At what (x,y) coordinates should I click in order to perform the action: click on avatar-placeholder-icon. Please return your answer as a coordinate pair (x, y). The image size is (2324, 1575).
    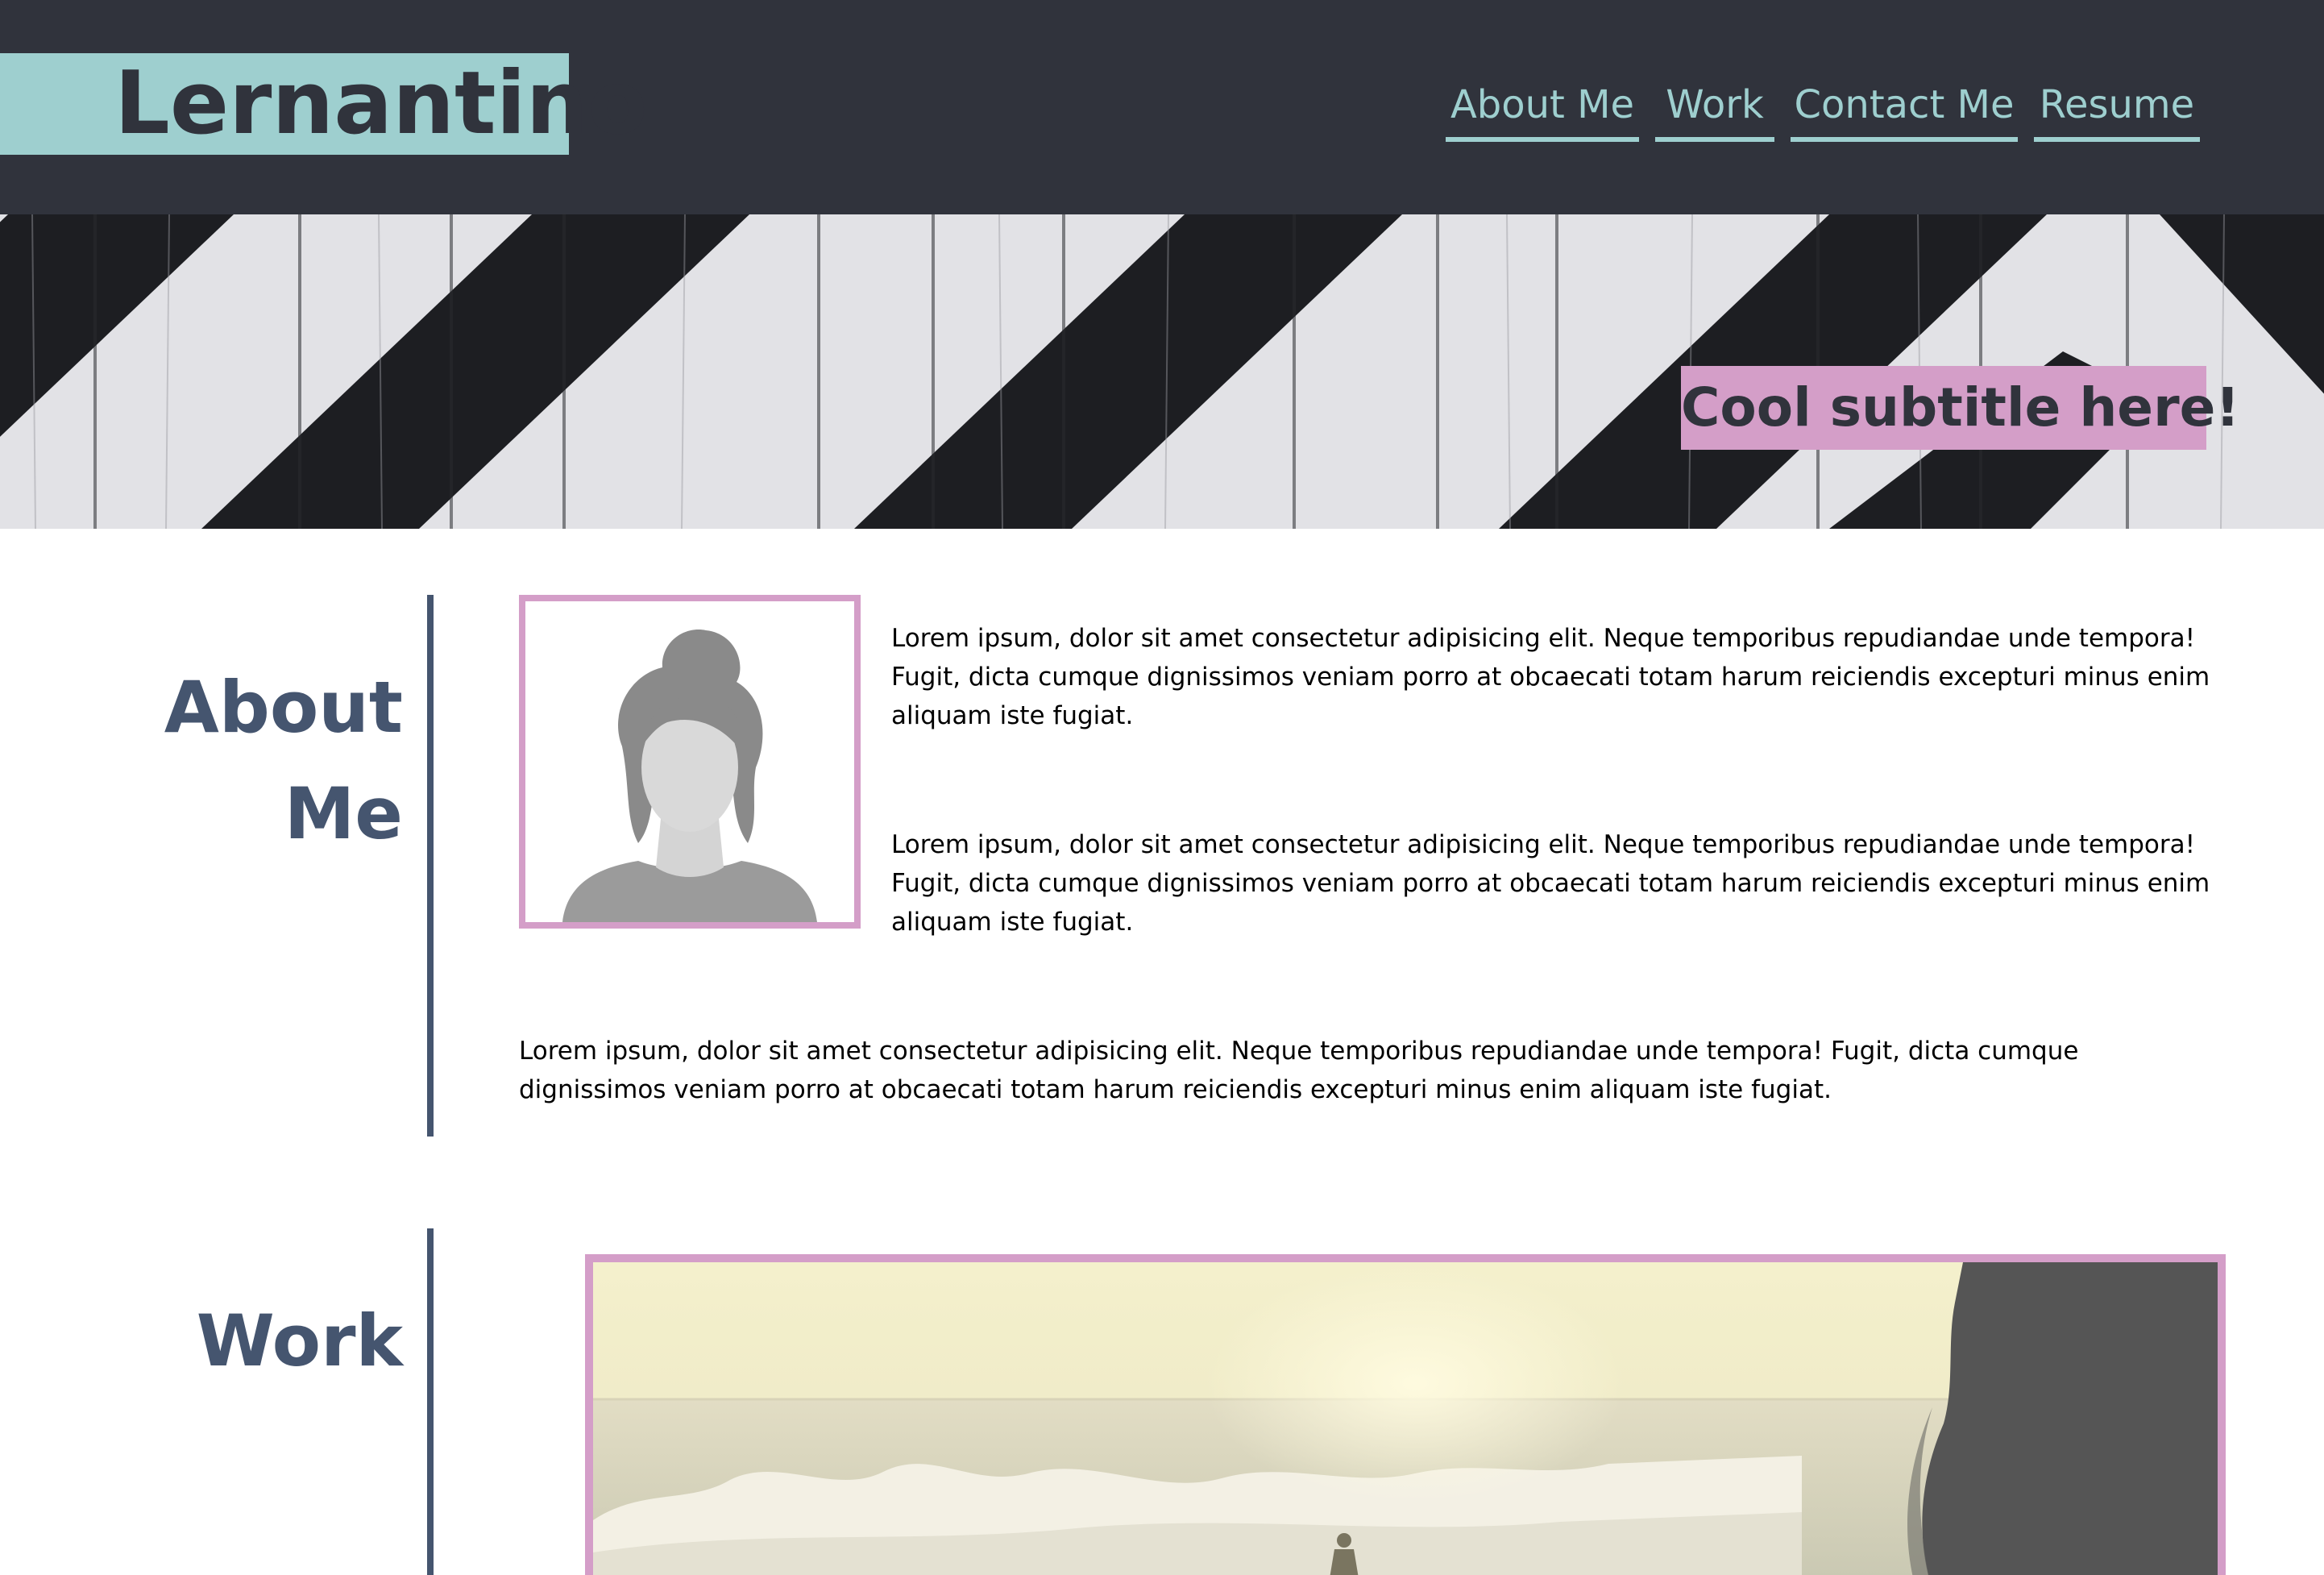
    Looking at the image, I should click on (689, 776).